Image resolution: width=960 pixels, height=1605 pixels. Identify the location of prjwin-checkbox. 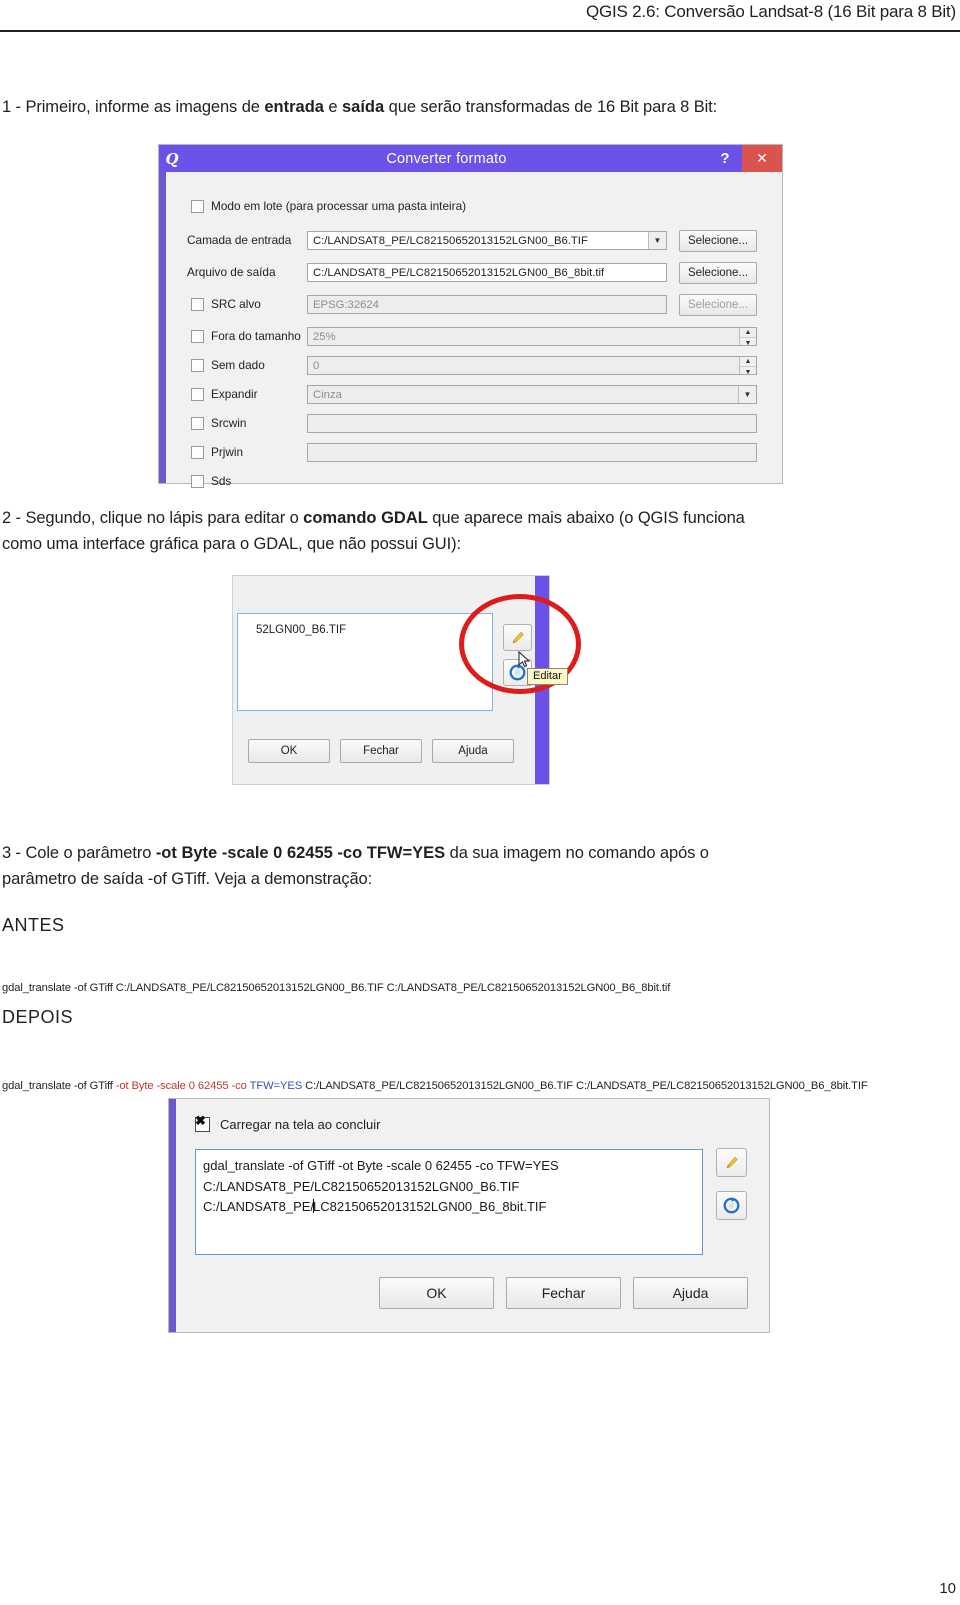
(197, 452).